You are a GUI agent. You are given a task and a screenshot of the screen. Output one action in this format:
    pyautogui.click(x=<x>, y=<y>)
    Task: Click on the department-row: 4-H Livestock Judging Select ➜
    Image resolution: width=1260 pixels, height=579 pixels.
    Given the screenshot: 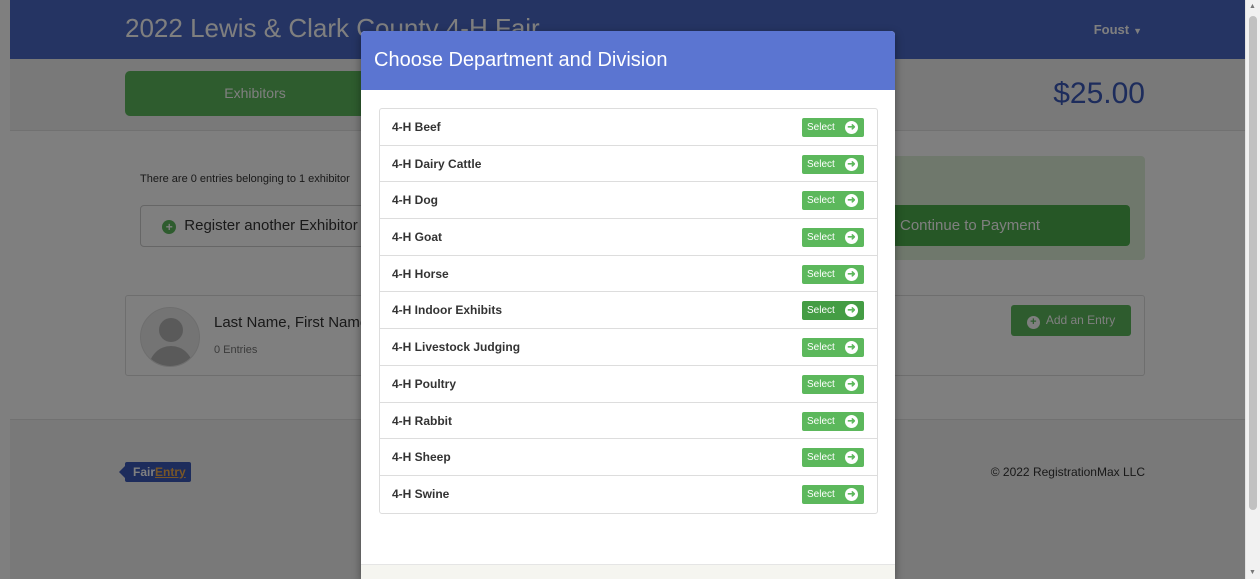 What is the action you would take?
    pyautogui.click(x=628, y=347)
    